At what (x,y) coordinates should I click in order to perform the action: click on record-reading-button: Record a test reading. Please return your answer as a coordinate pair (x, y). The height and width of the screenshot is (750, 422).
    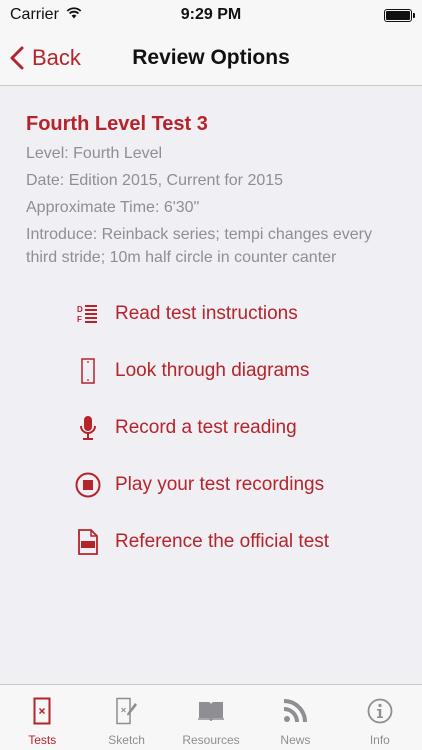
    Looking at the image, I should click on (235, 427).